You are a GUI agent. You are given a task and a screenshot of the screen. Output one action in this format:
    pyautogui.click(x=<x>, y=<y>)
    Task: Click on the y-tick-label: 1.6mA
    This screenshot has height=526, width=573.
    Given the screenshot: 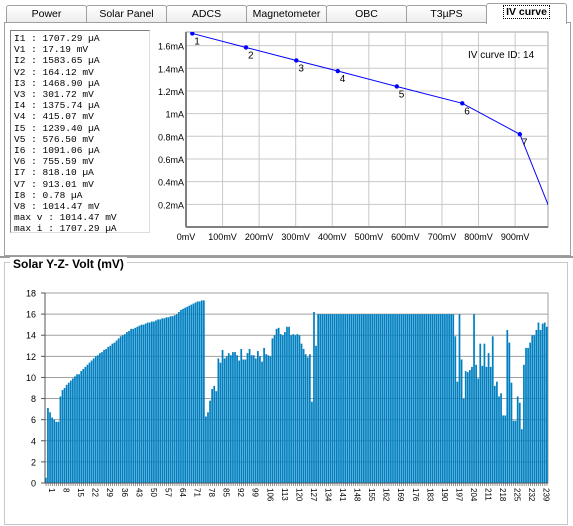 What is the action you would take?
    pyautogui.click(x=171, y=47)
    